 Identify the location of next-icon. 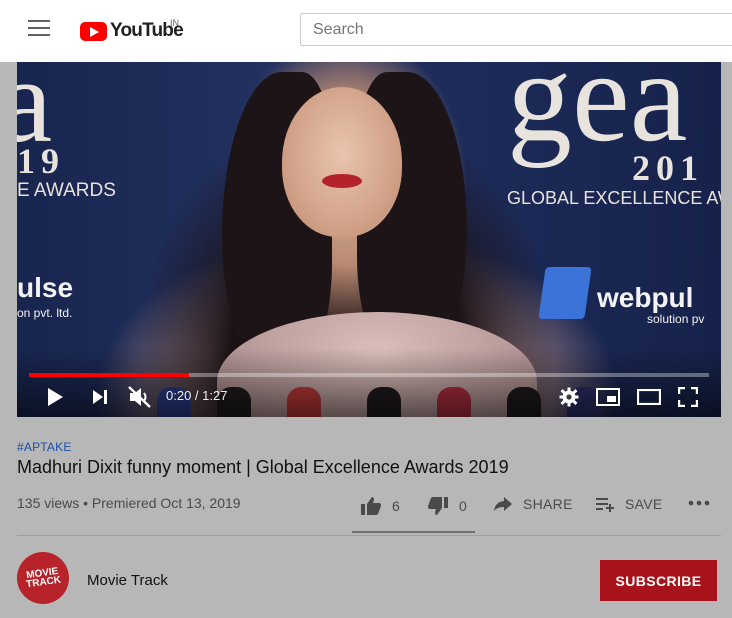
(100, 397).